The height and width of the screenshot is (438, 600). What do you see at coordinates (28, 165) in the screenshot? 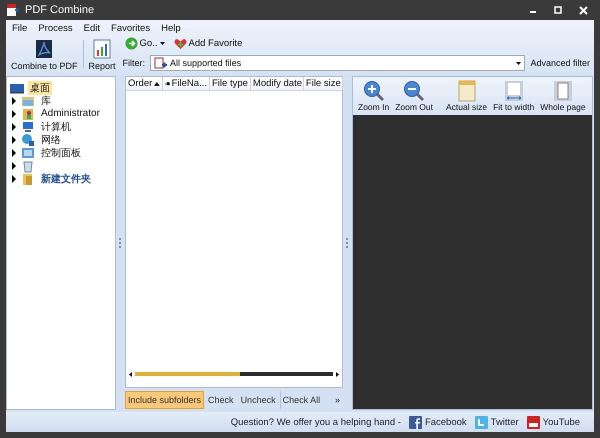
I see `recycle-icon` at bounding box center [28, 165].